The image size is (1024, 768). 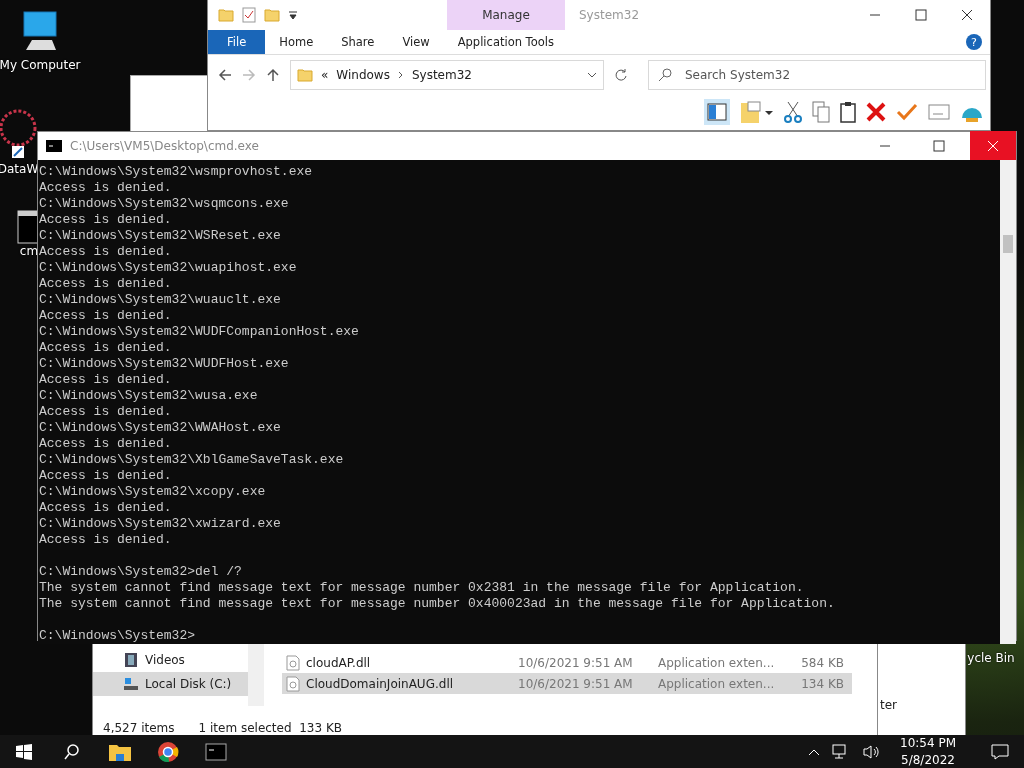 What do you see at coordinates (928, 751) in the screenshot?
I see `clock: 10:54 PM 5/8/2022` at bounding box center [928, 751].